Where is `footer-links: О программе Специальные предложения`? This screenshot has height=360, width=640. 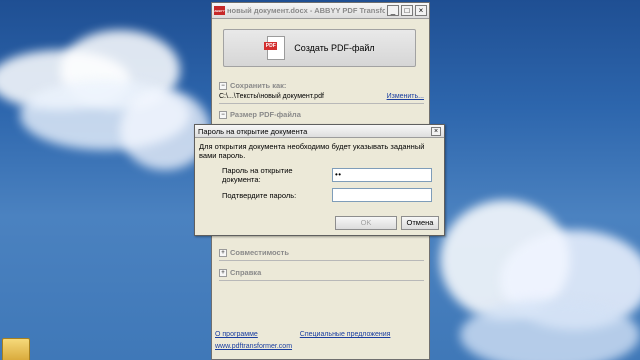
footer-links: О программе Специальные предложения is located at coordinates (320, 334).